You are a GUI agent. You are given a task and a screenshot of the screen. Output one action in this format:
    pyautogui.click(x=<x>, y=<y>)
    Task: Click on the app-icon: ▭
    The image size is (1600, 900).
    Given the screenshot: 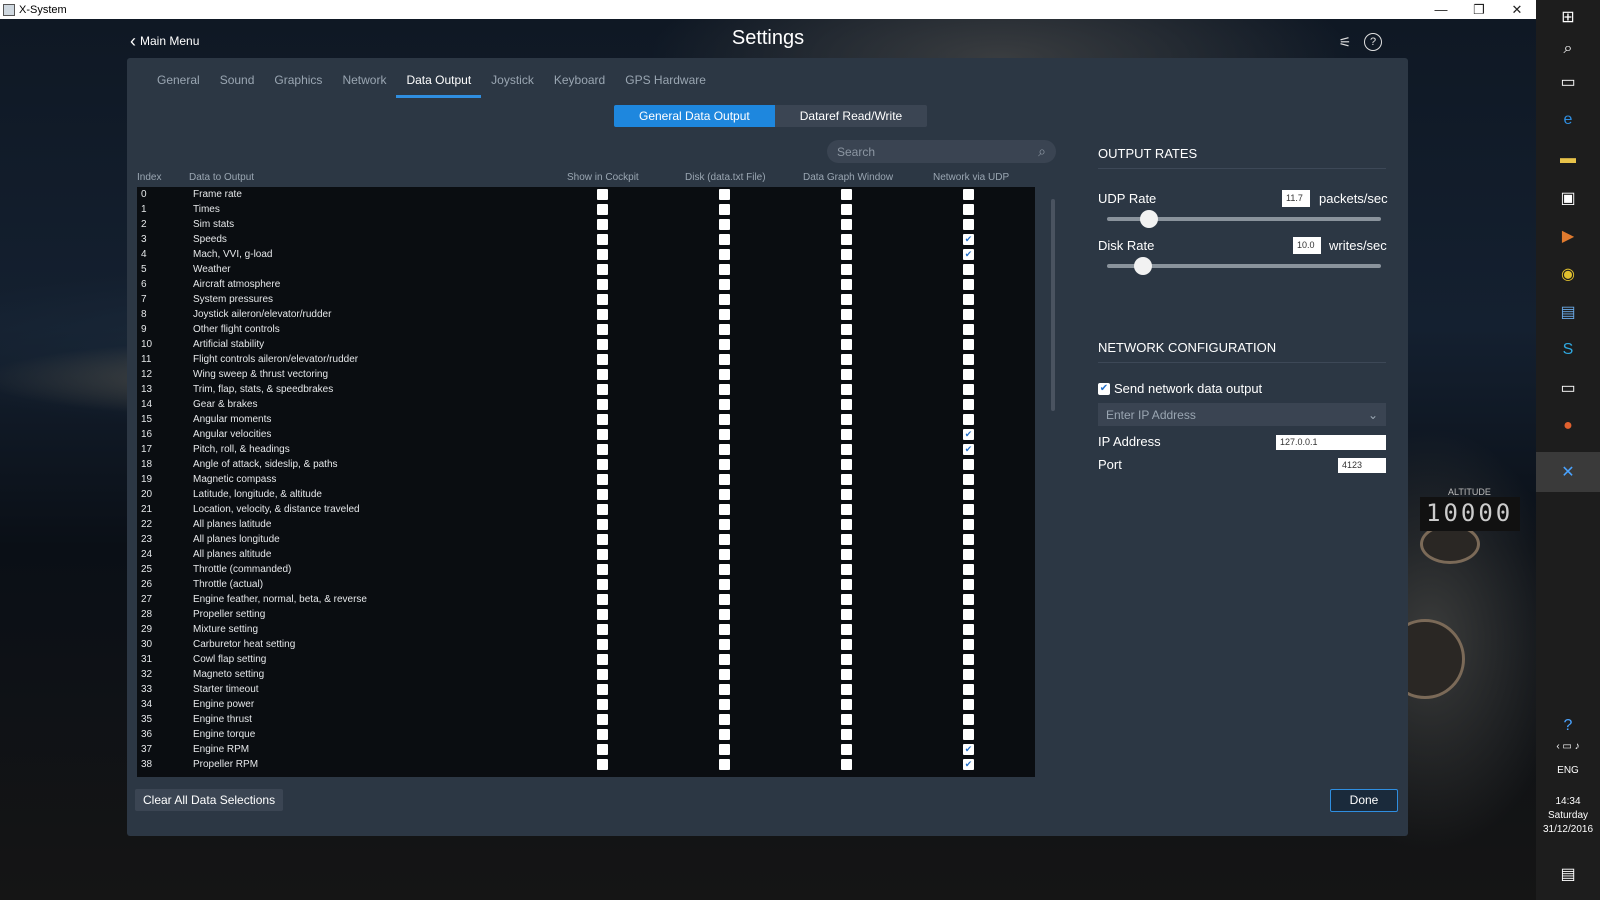 What is the action you would take?
    pyautogui.click(x=1568, y=388)
    